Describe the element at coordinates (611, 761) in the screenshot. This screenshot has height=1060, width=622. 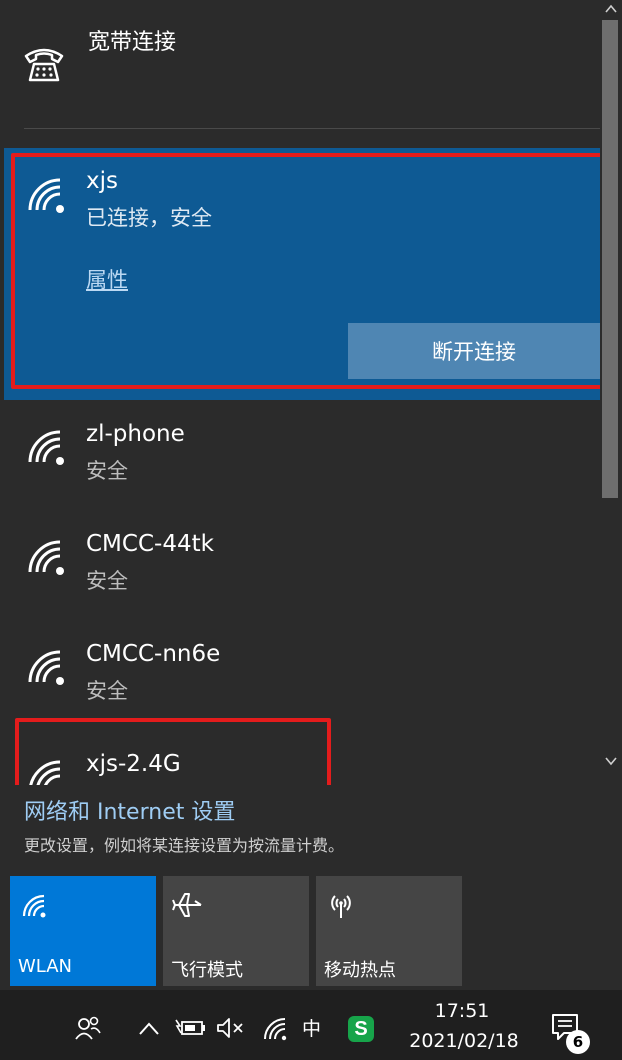
I see `chevron-down-icon` at that location.